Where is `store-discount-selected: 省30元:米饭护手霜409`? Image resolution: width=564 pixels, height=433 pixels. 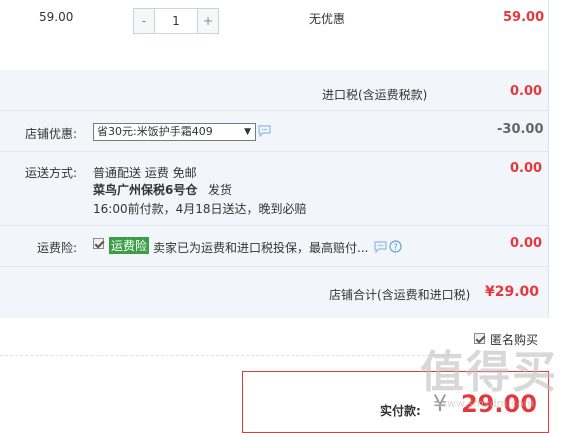 store-discount-selected: 省30元:米饭护手霜409 is located at coordinates (155, 131).